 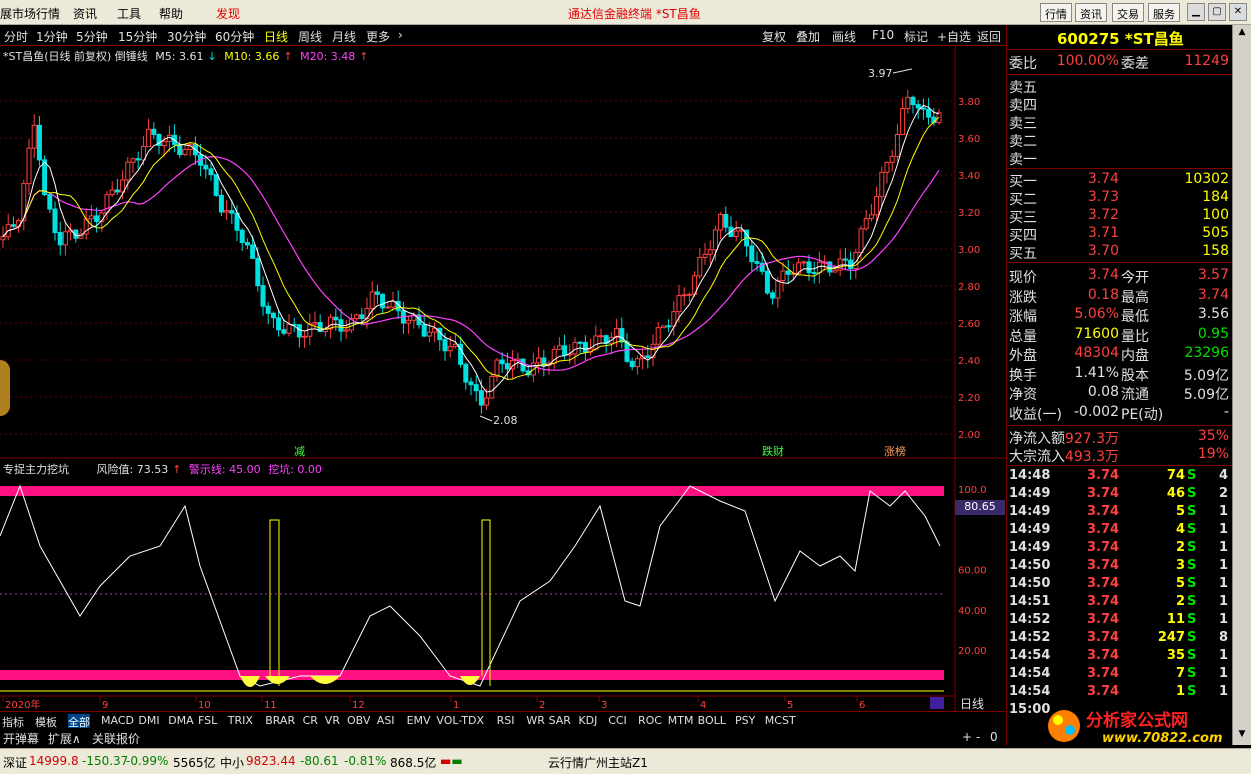 What do you see at coordinates (344, 36) in the screenshot?
I see `period-monthly: 月线` at bounding box center [344, 36].